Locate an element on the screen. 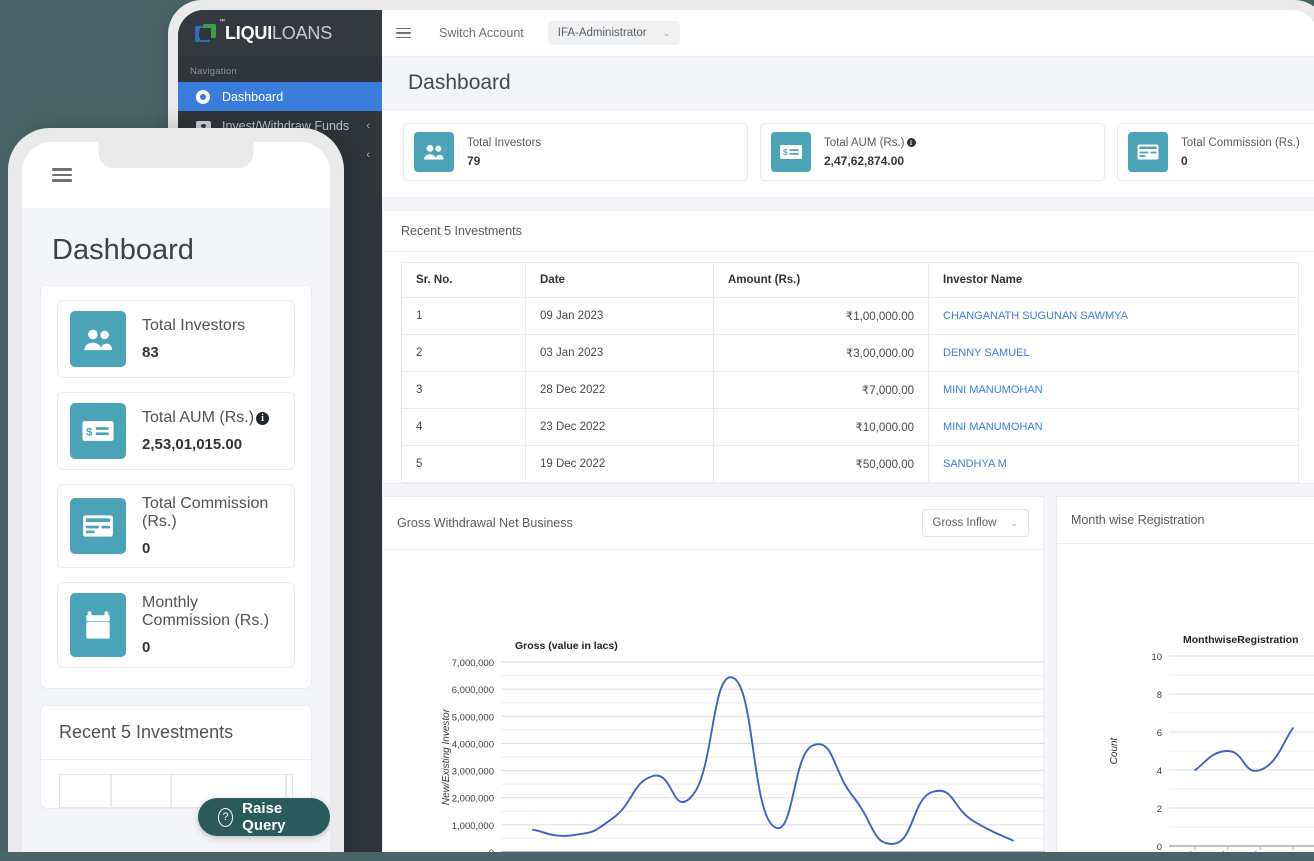 This screenshot has width=1314, height=861. raise-query-button: ? Raise Query is located at coordinates (264, 817).